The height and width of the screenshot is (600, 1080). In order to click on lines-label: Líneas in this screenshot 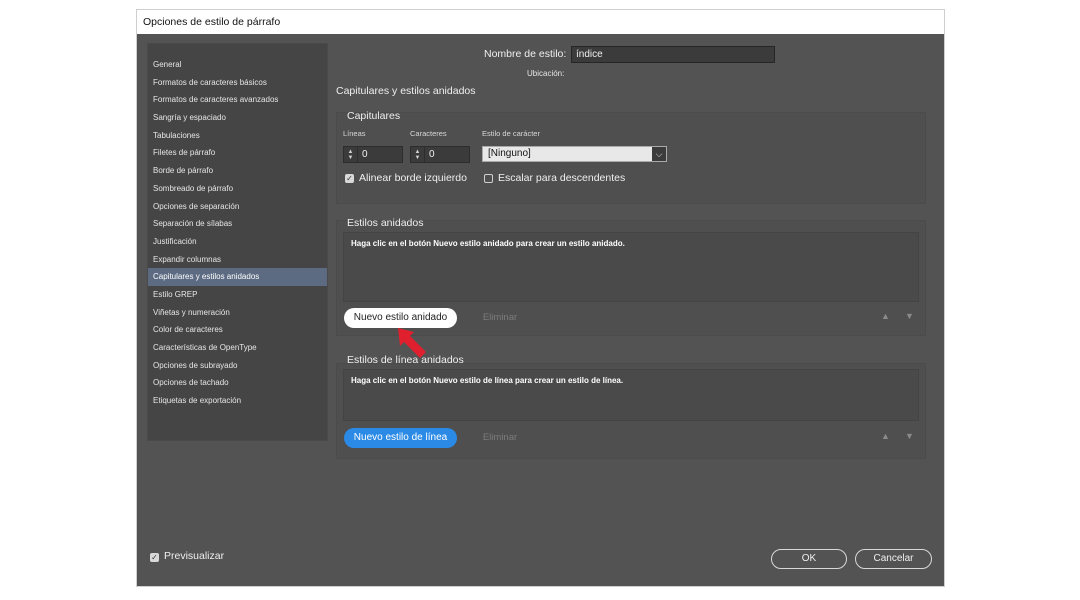, I will do `click(354, 133)`.